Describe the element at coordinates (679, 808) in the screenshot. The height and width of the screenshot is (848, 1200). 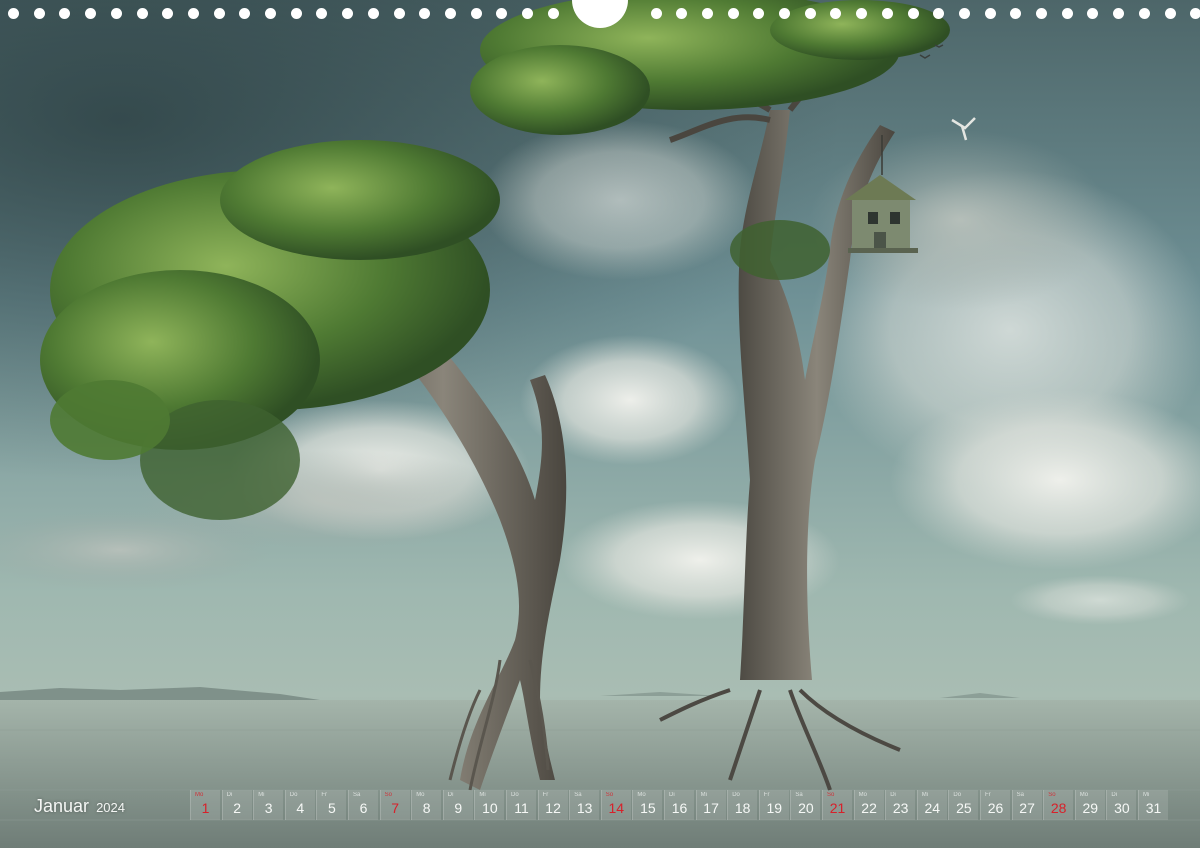
I see `day-number: 16` at that location.